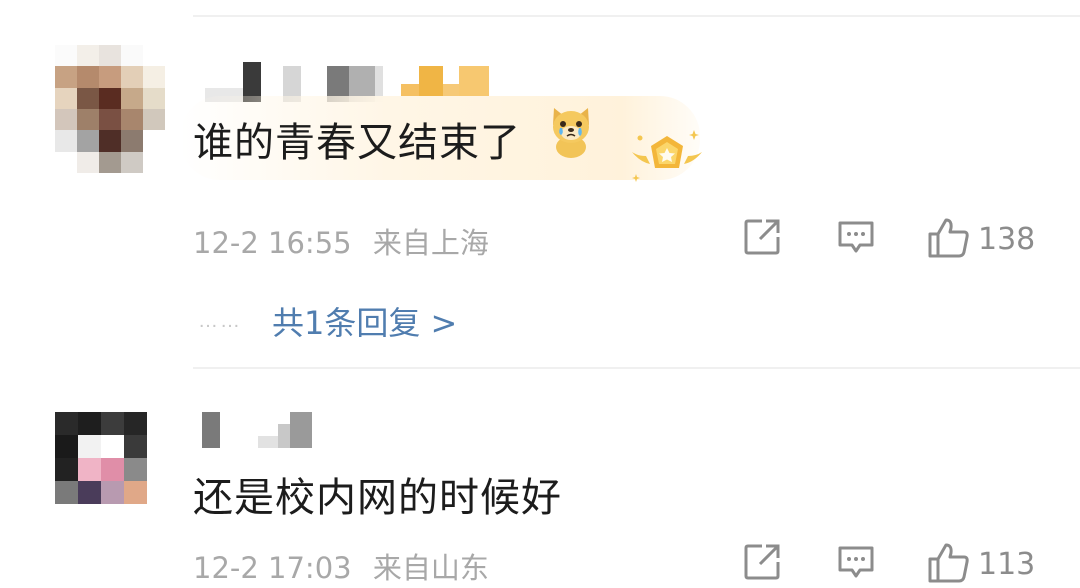 This screenshot has width=1080, height=588. What do you see at coordinates (636, 368) in the screenshot?
I see `comment-divider` at bounding box center [636, 368].